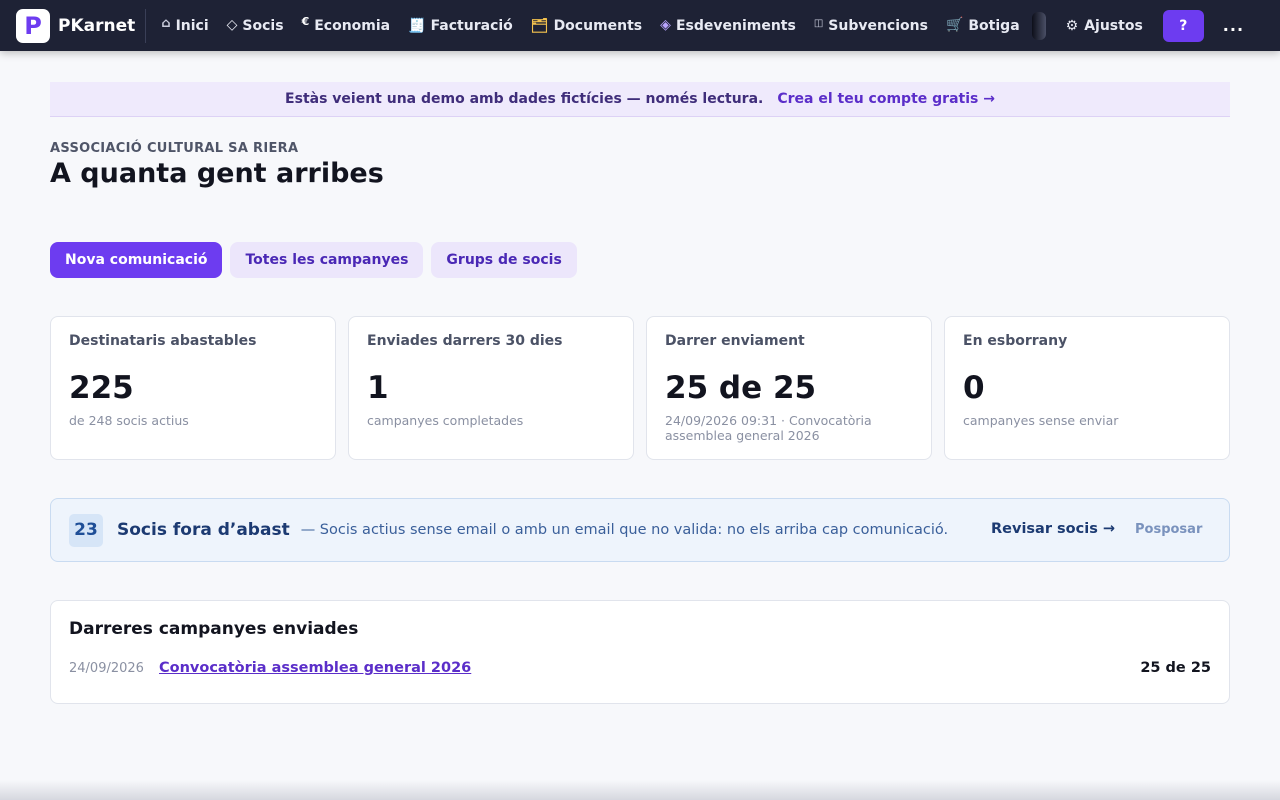 This screenshot has height=800, width=1280. What do you see at coordinates (504, 260) in the screenshot?
I see `tab-grups-de-socis: Grups de socis` at bounding box center [504, 260].